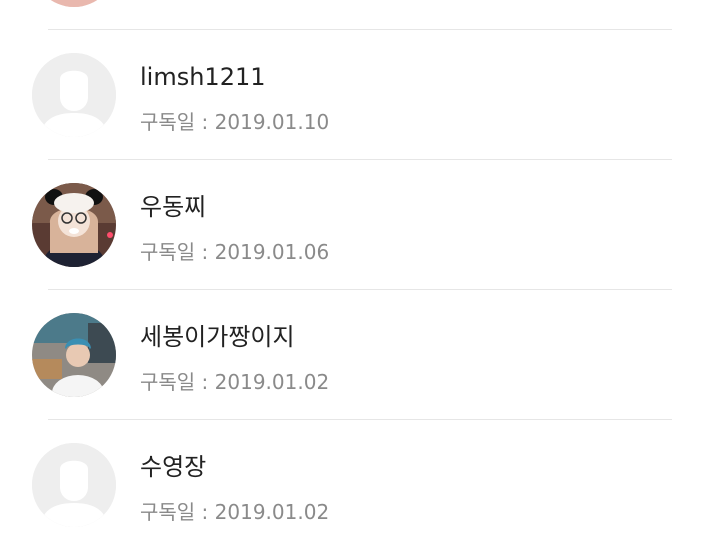 This screenshot has height=550, width=720. Describe the element at coordinates (173, 207) in the screenshot. I see `subscriber-name: 우동찌` at that location.